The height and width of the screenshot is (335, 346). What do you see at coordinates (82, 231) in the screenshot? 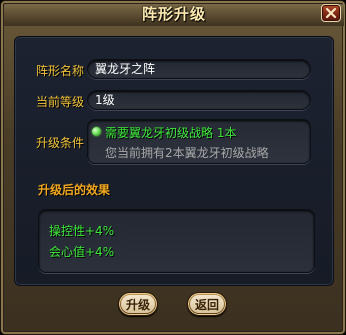
I see `effect-line: 操控性+4%` at bounding box center [82, 231].